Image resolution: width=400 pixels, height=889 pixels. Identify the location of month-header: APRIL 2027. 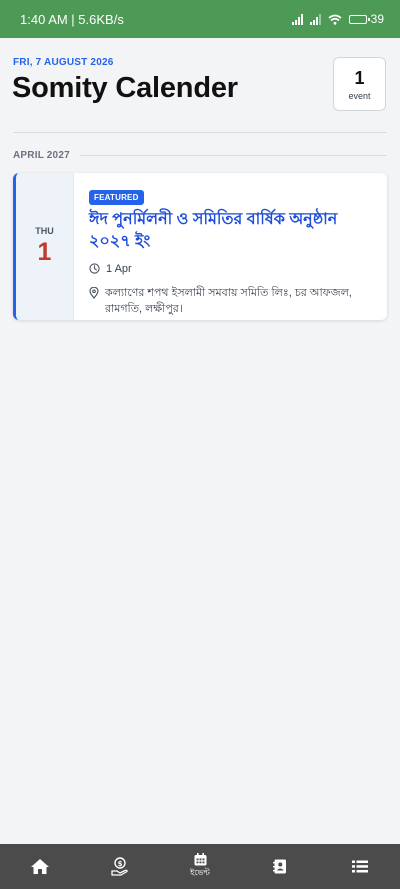
(200, 155).